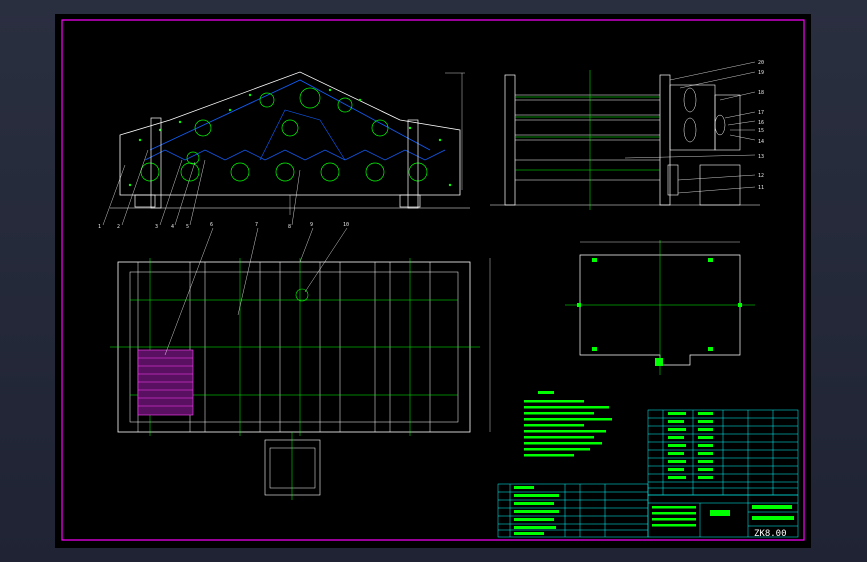  I want to click on part-label-13: 13, so click(761, 157).